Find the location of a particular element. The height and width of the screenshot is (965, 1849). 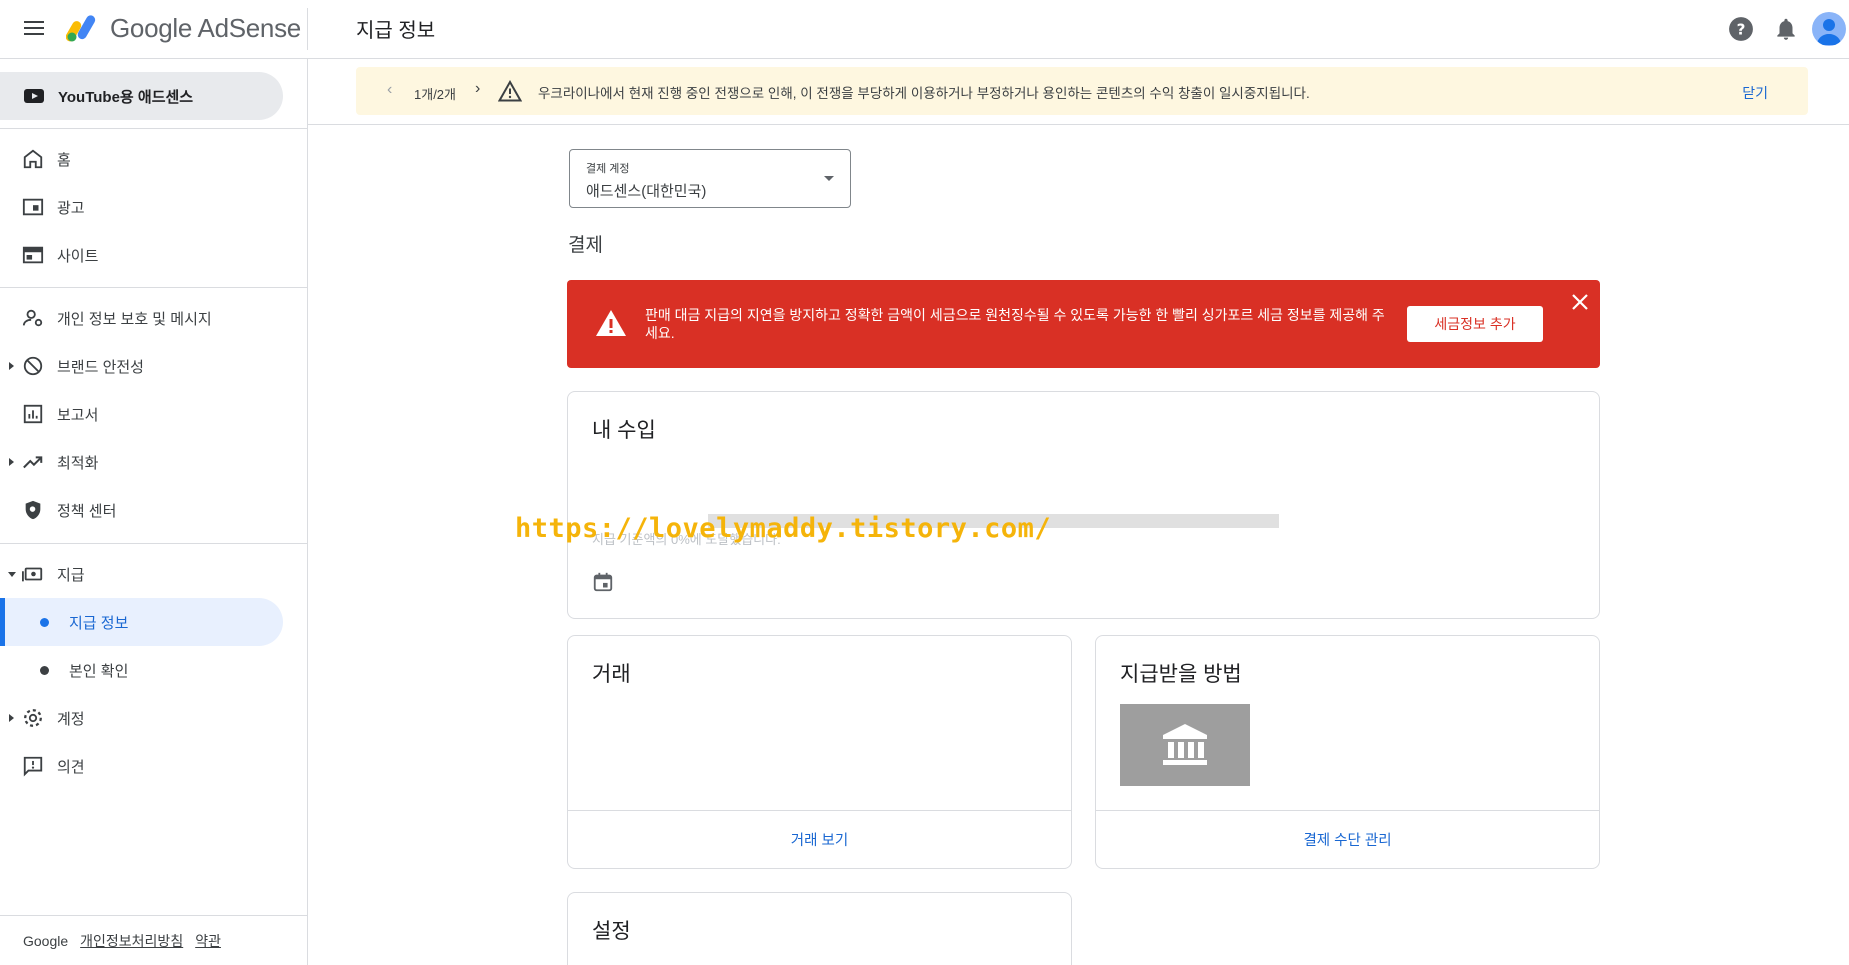

ads-icon is located at coordinates (33, 207).